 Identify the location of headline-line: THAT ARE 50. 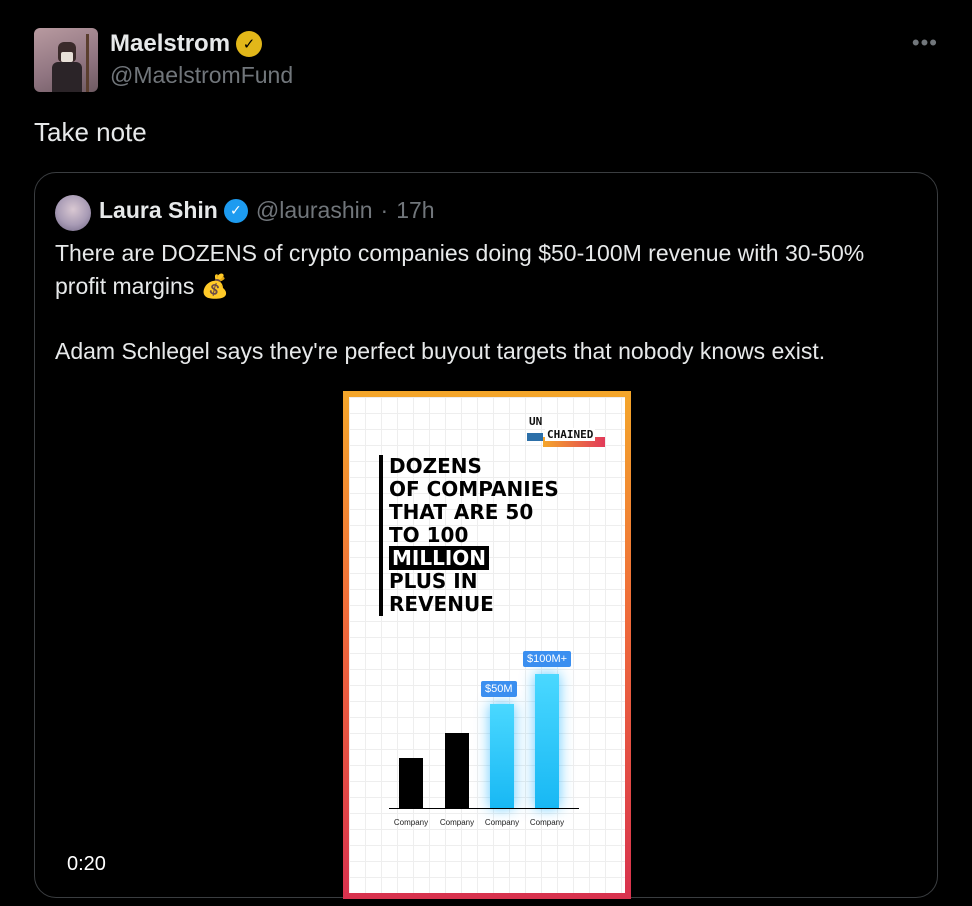
(461, 512).